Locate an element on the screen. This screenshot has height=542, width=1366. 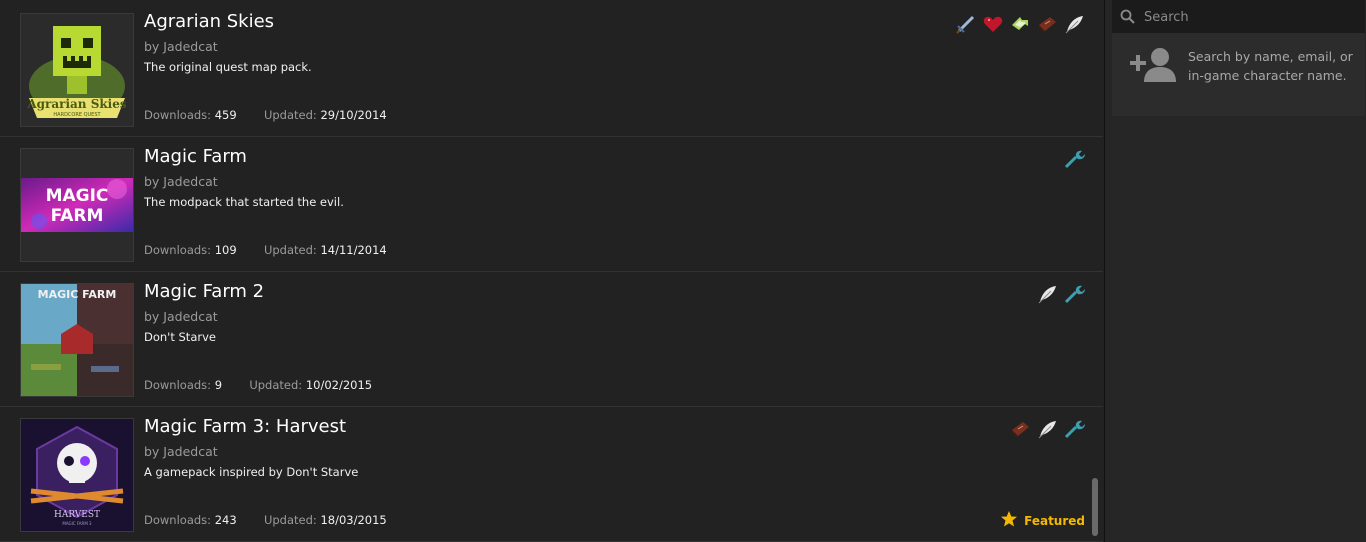
downloads-count: 109 is located at coordinates (225, 250).